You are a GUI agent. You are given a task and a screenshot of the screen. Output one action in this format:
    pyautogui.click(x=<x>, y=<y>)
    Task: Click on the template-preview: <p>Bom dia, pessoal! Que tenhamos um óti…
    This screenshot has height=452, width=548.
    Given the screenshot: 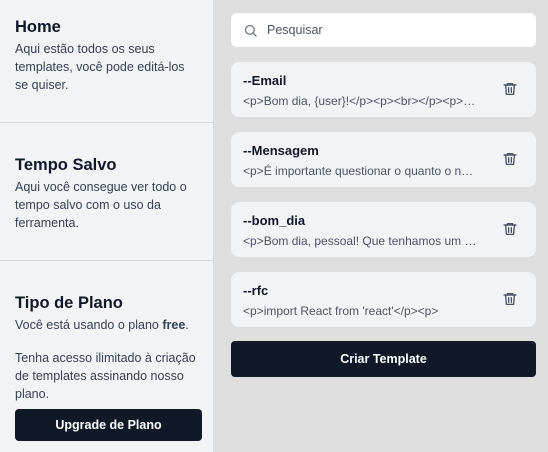 What is the action you would take?
    pyautogui.click(x=361, y=241)
    